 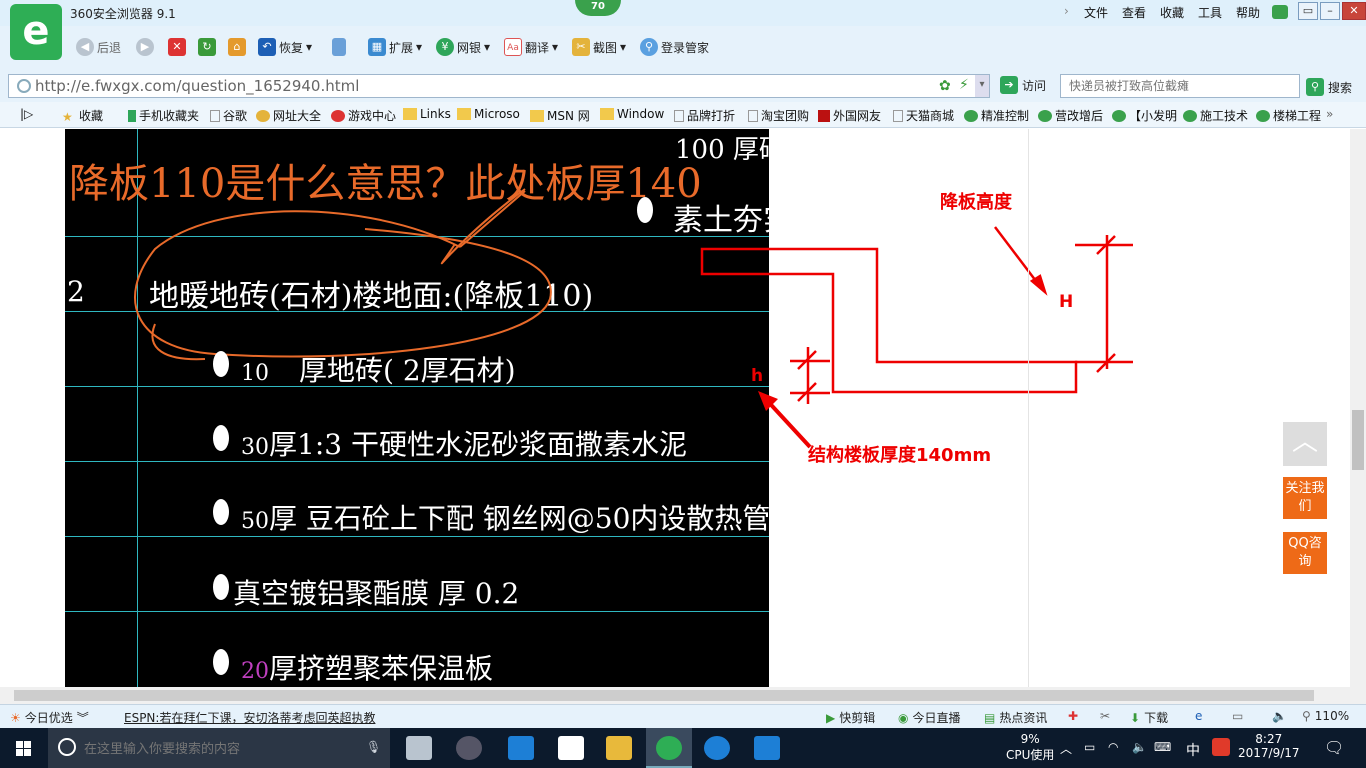 I want to click on security-shield-icon: ✚, so click(x=1073, y=716).